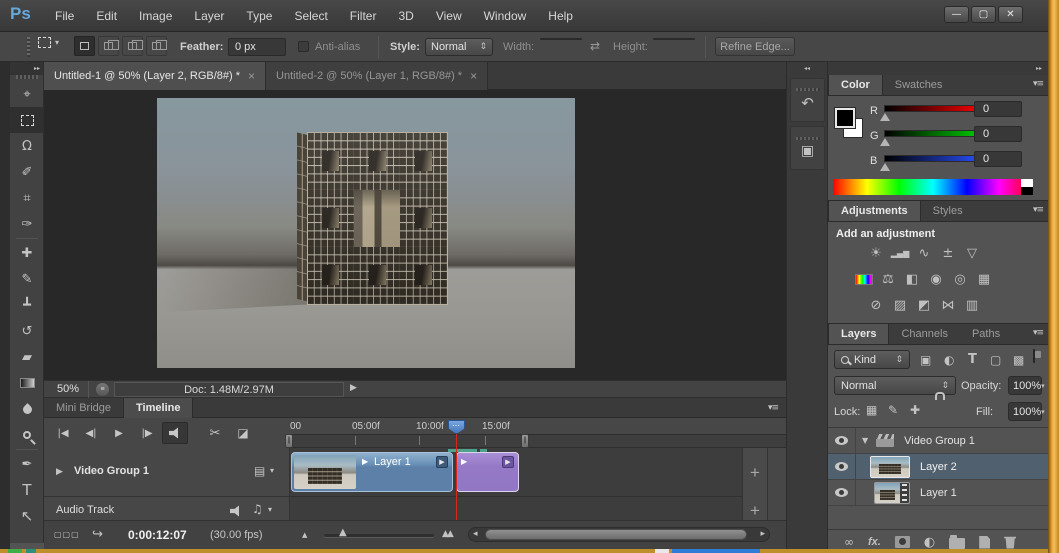  I want to click on filter-pixel-layers-icon: ▣, so click(925, 360).